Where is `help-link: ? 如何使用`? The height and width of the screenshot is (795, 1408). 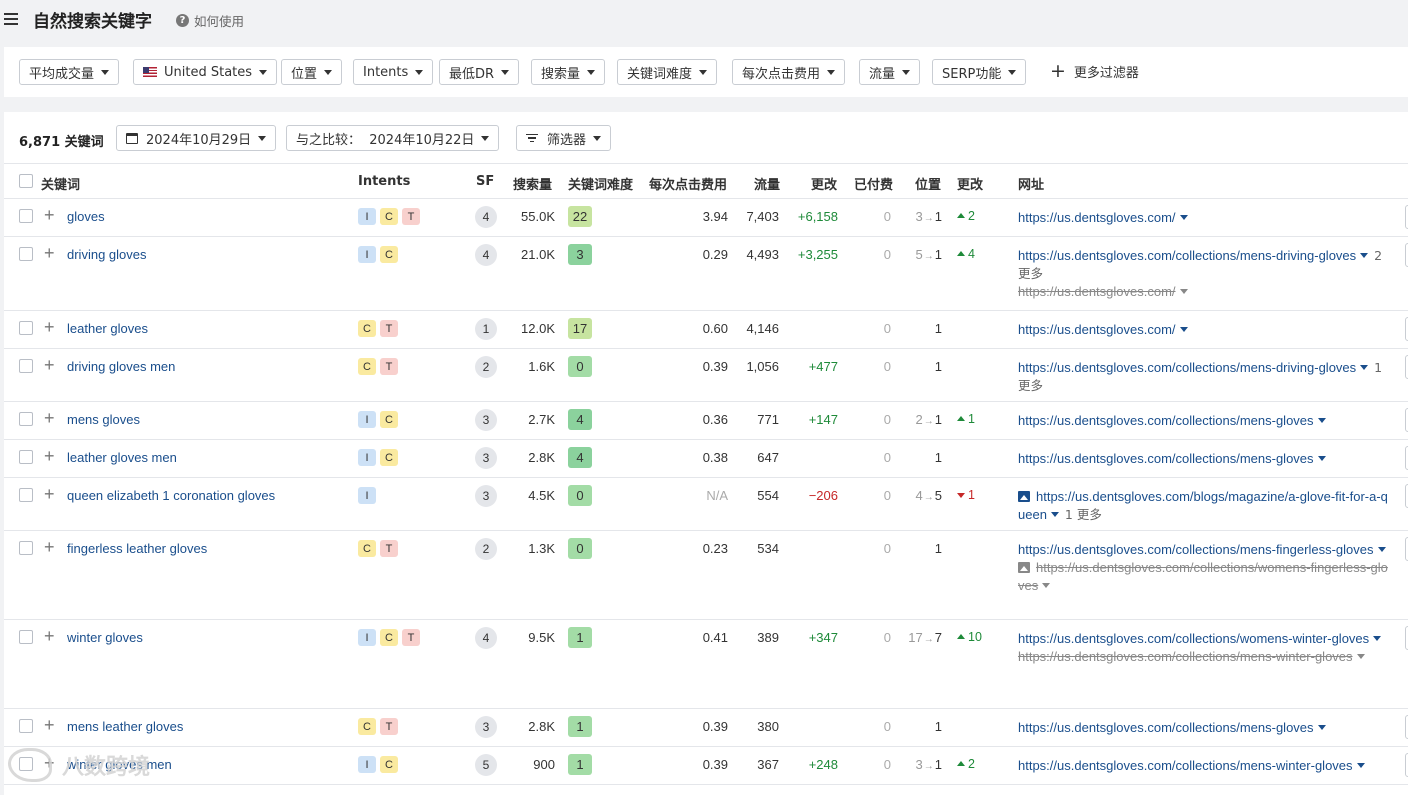
help-link: ? 如何使用 is located at coordinates (210, 20).